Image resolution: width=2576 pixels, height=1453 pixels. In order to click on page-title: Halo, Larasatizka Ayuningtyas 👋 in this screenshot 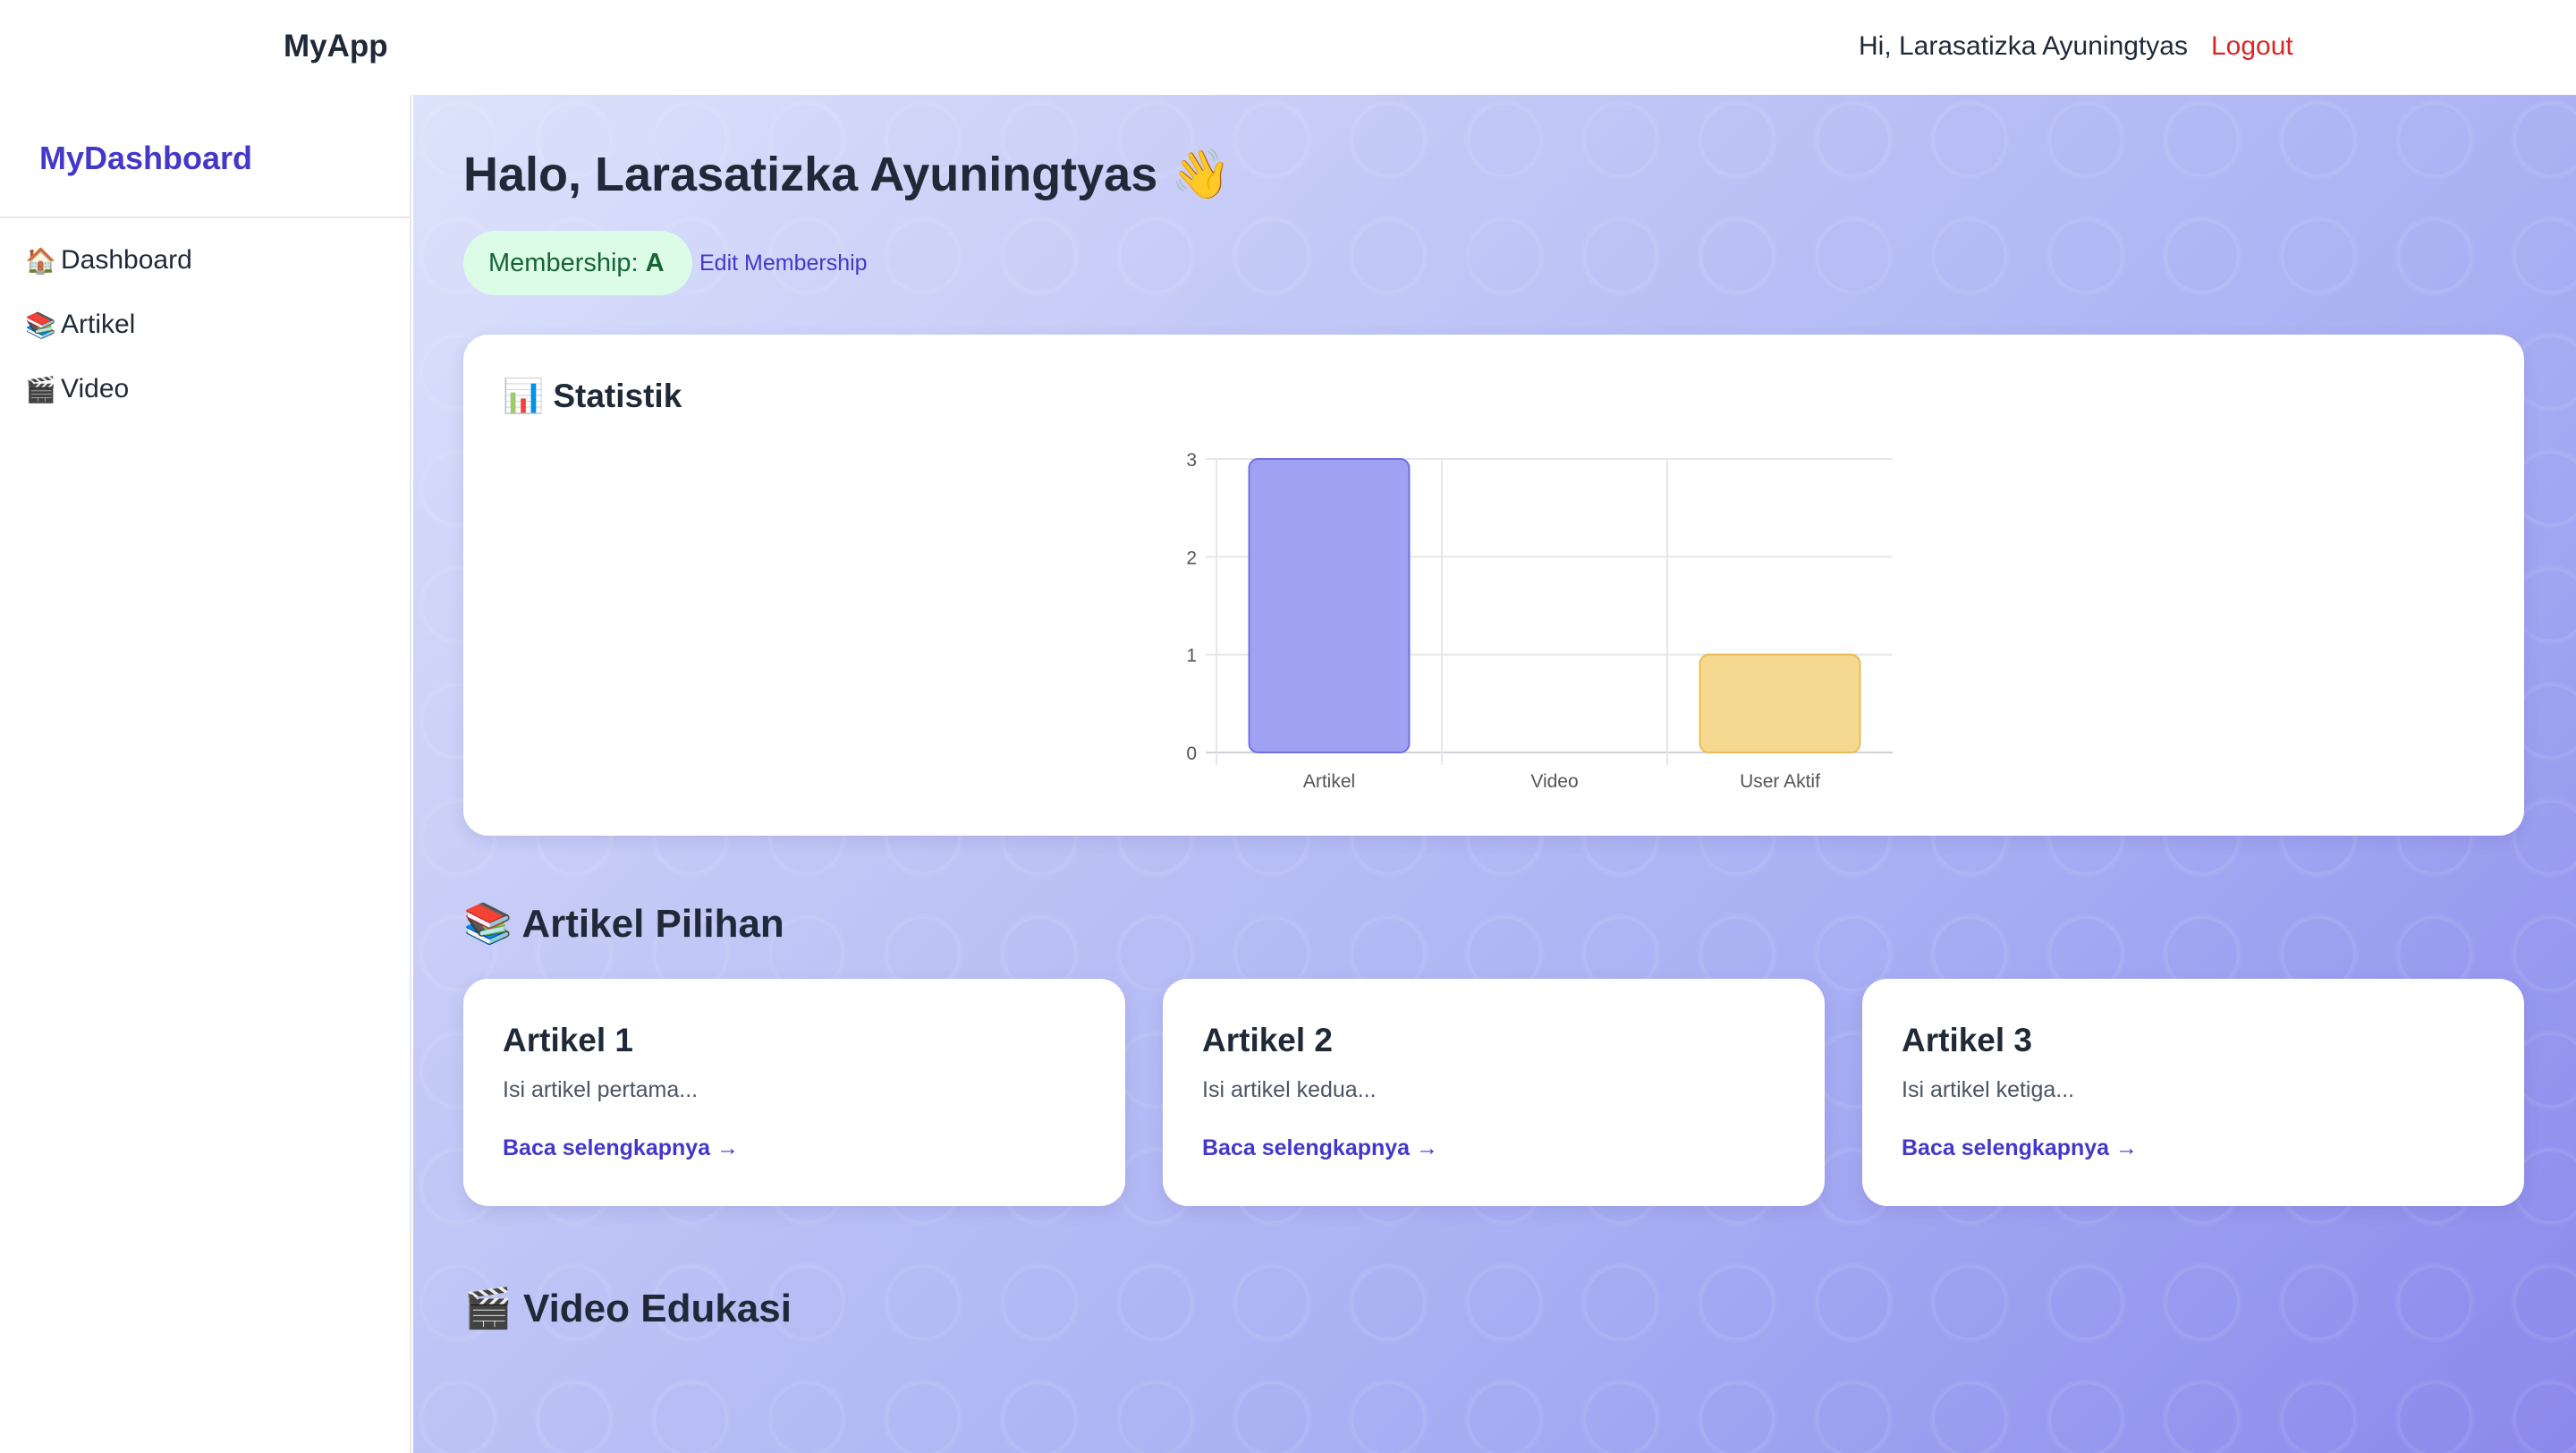, I will do `click(847, 174)`.